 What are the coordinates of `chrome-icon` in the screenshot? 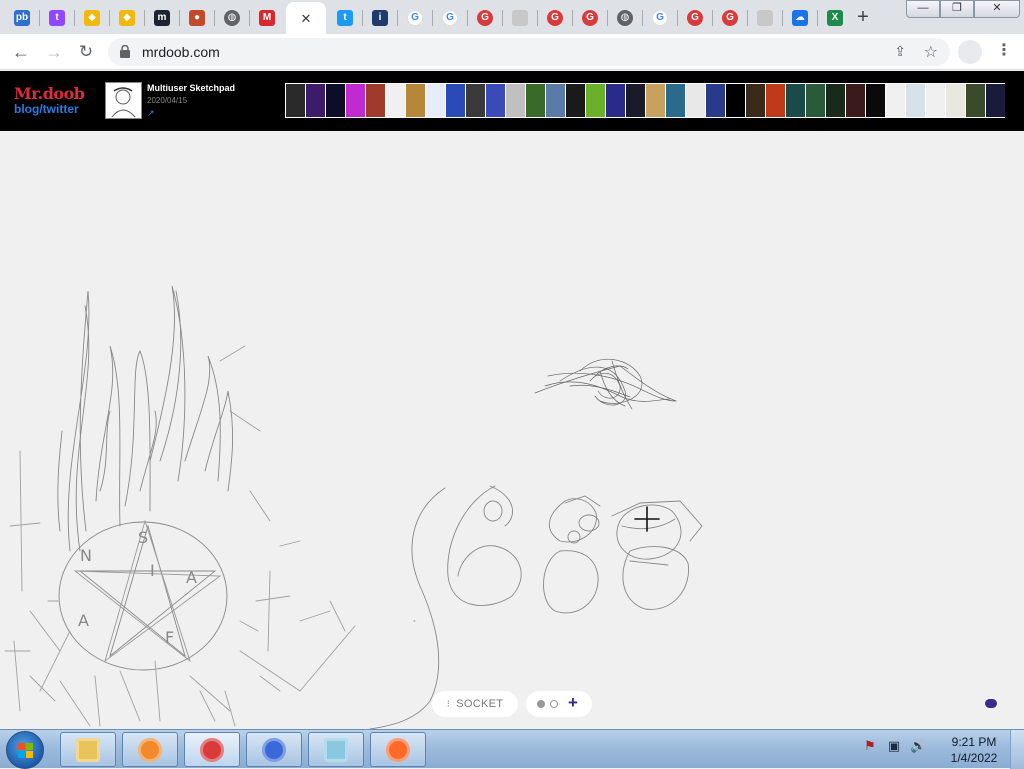 It's located at (212, 749).